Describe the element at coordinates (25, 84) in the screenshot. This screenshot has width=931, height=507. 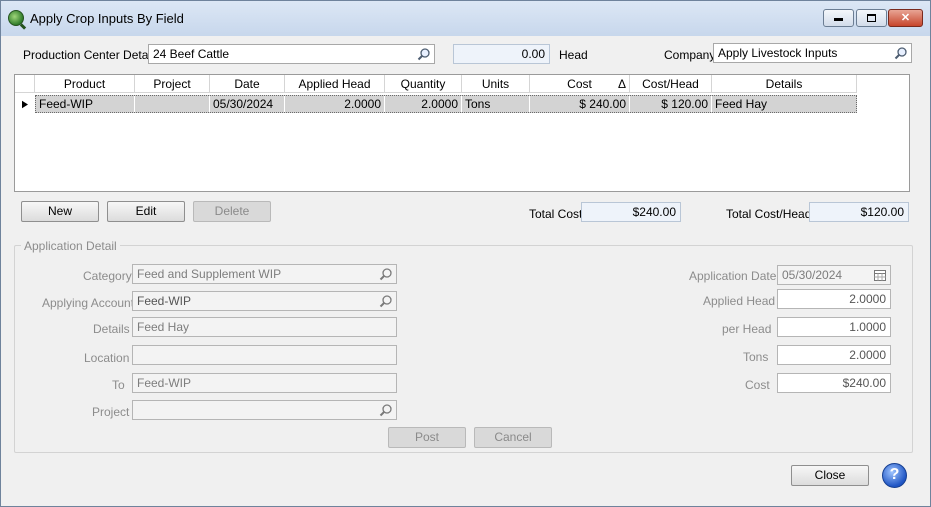
I see `row-header-cell` at that location.